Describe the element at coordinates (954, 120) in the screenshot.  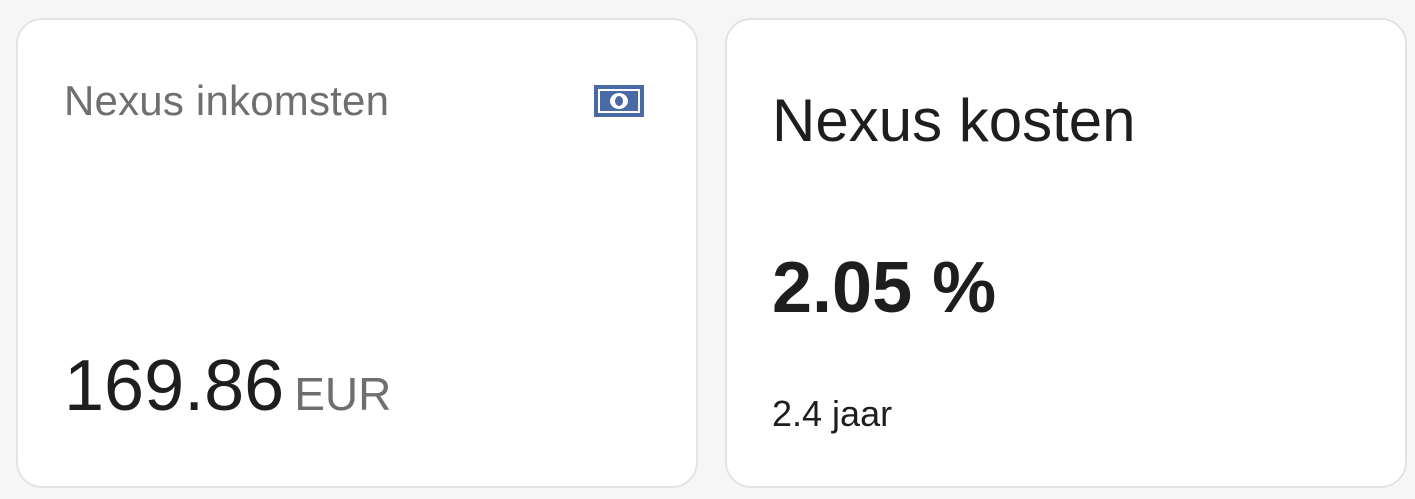
I see `cost-card-title: Nexus kosten` at that location.